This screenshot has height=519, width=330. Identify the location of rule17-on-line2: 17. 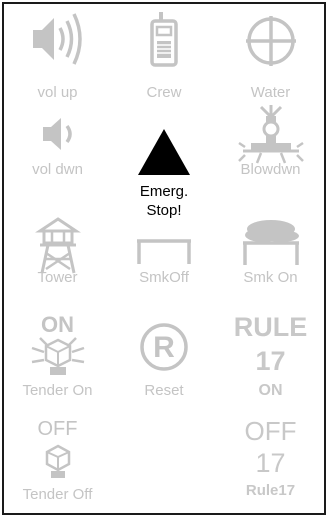
(270, 361).